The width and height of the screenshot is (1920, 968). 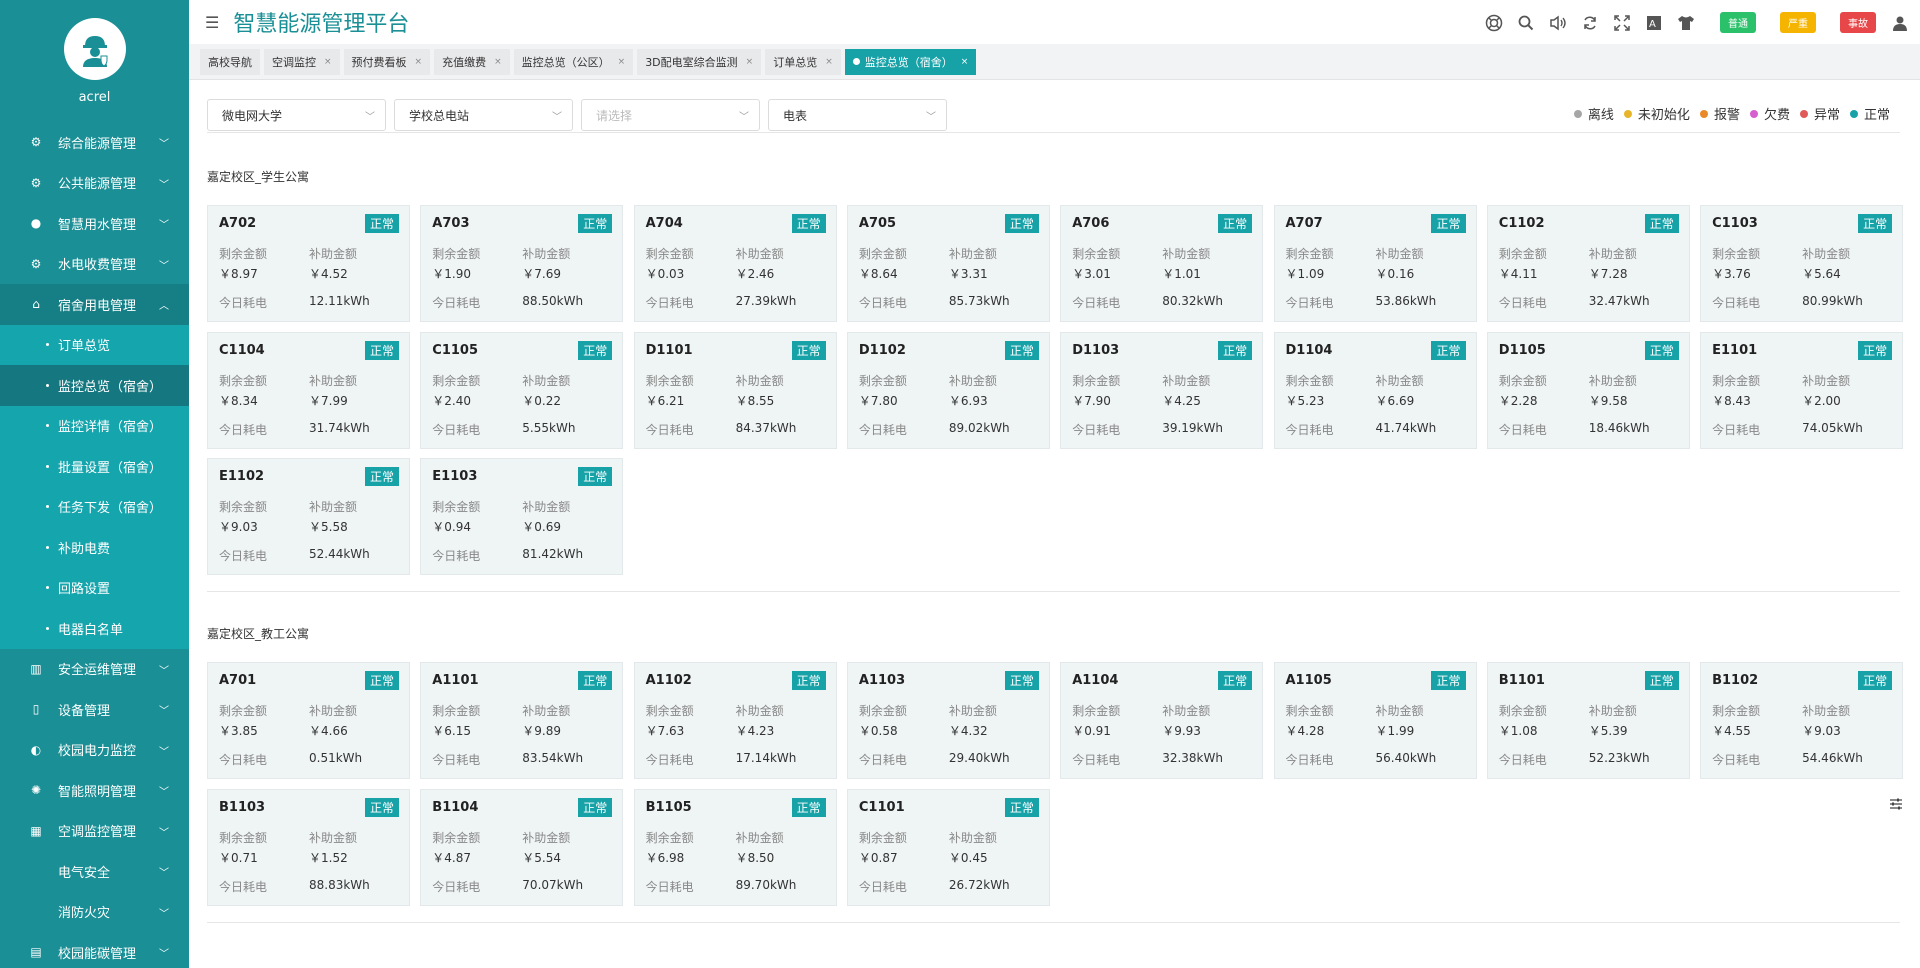 What do you see at coordinates (339, 884) in the screenshot?
I see `today-value: 88.83kWh` at bounding box center [339, 884].